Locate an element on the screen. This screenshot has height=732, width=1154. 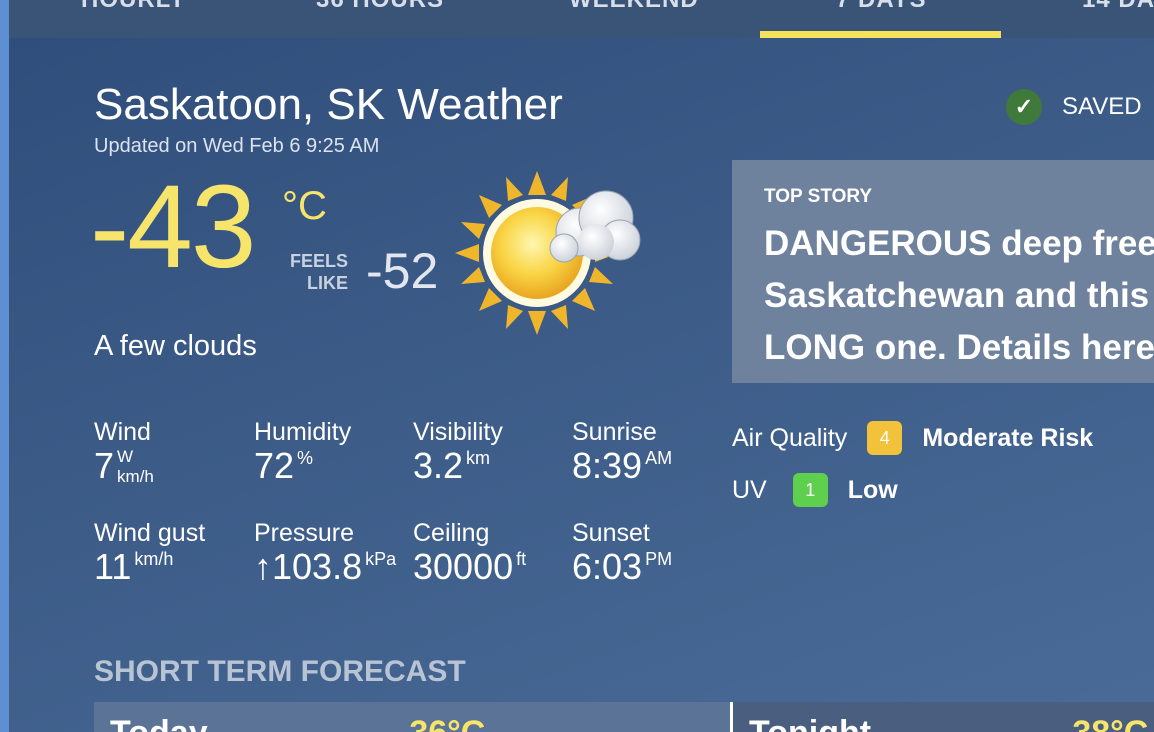
pressure-value: ↑103.8 kPa is located at coordinates (325, 567).